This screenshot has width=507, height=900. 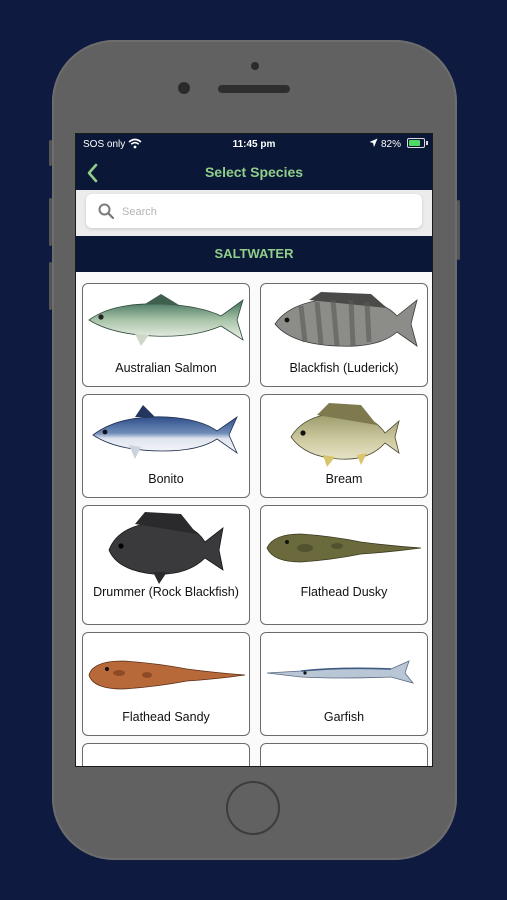 I want to click on section-header-saltwater: SALTWATER, so click(x=254, y=254).